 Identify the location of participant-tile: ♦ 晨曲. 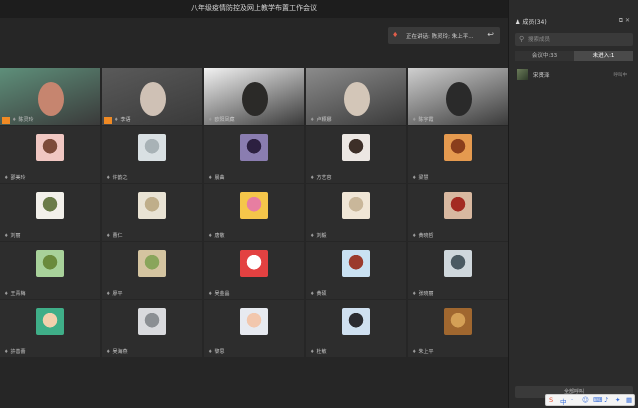
(254, 154).